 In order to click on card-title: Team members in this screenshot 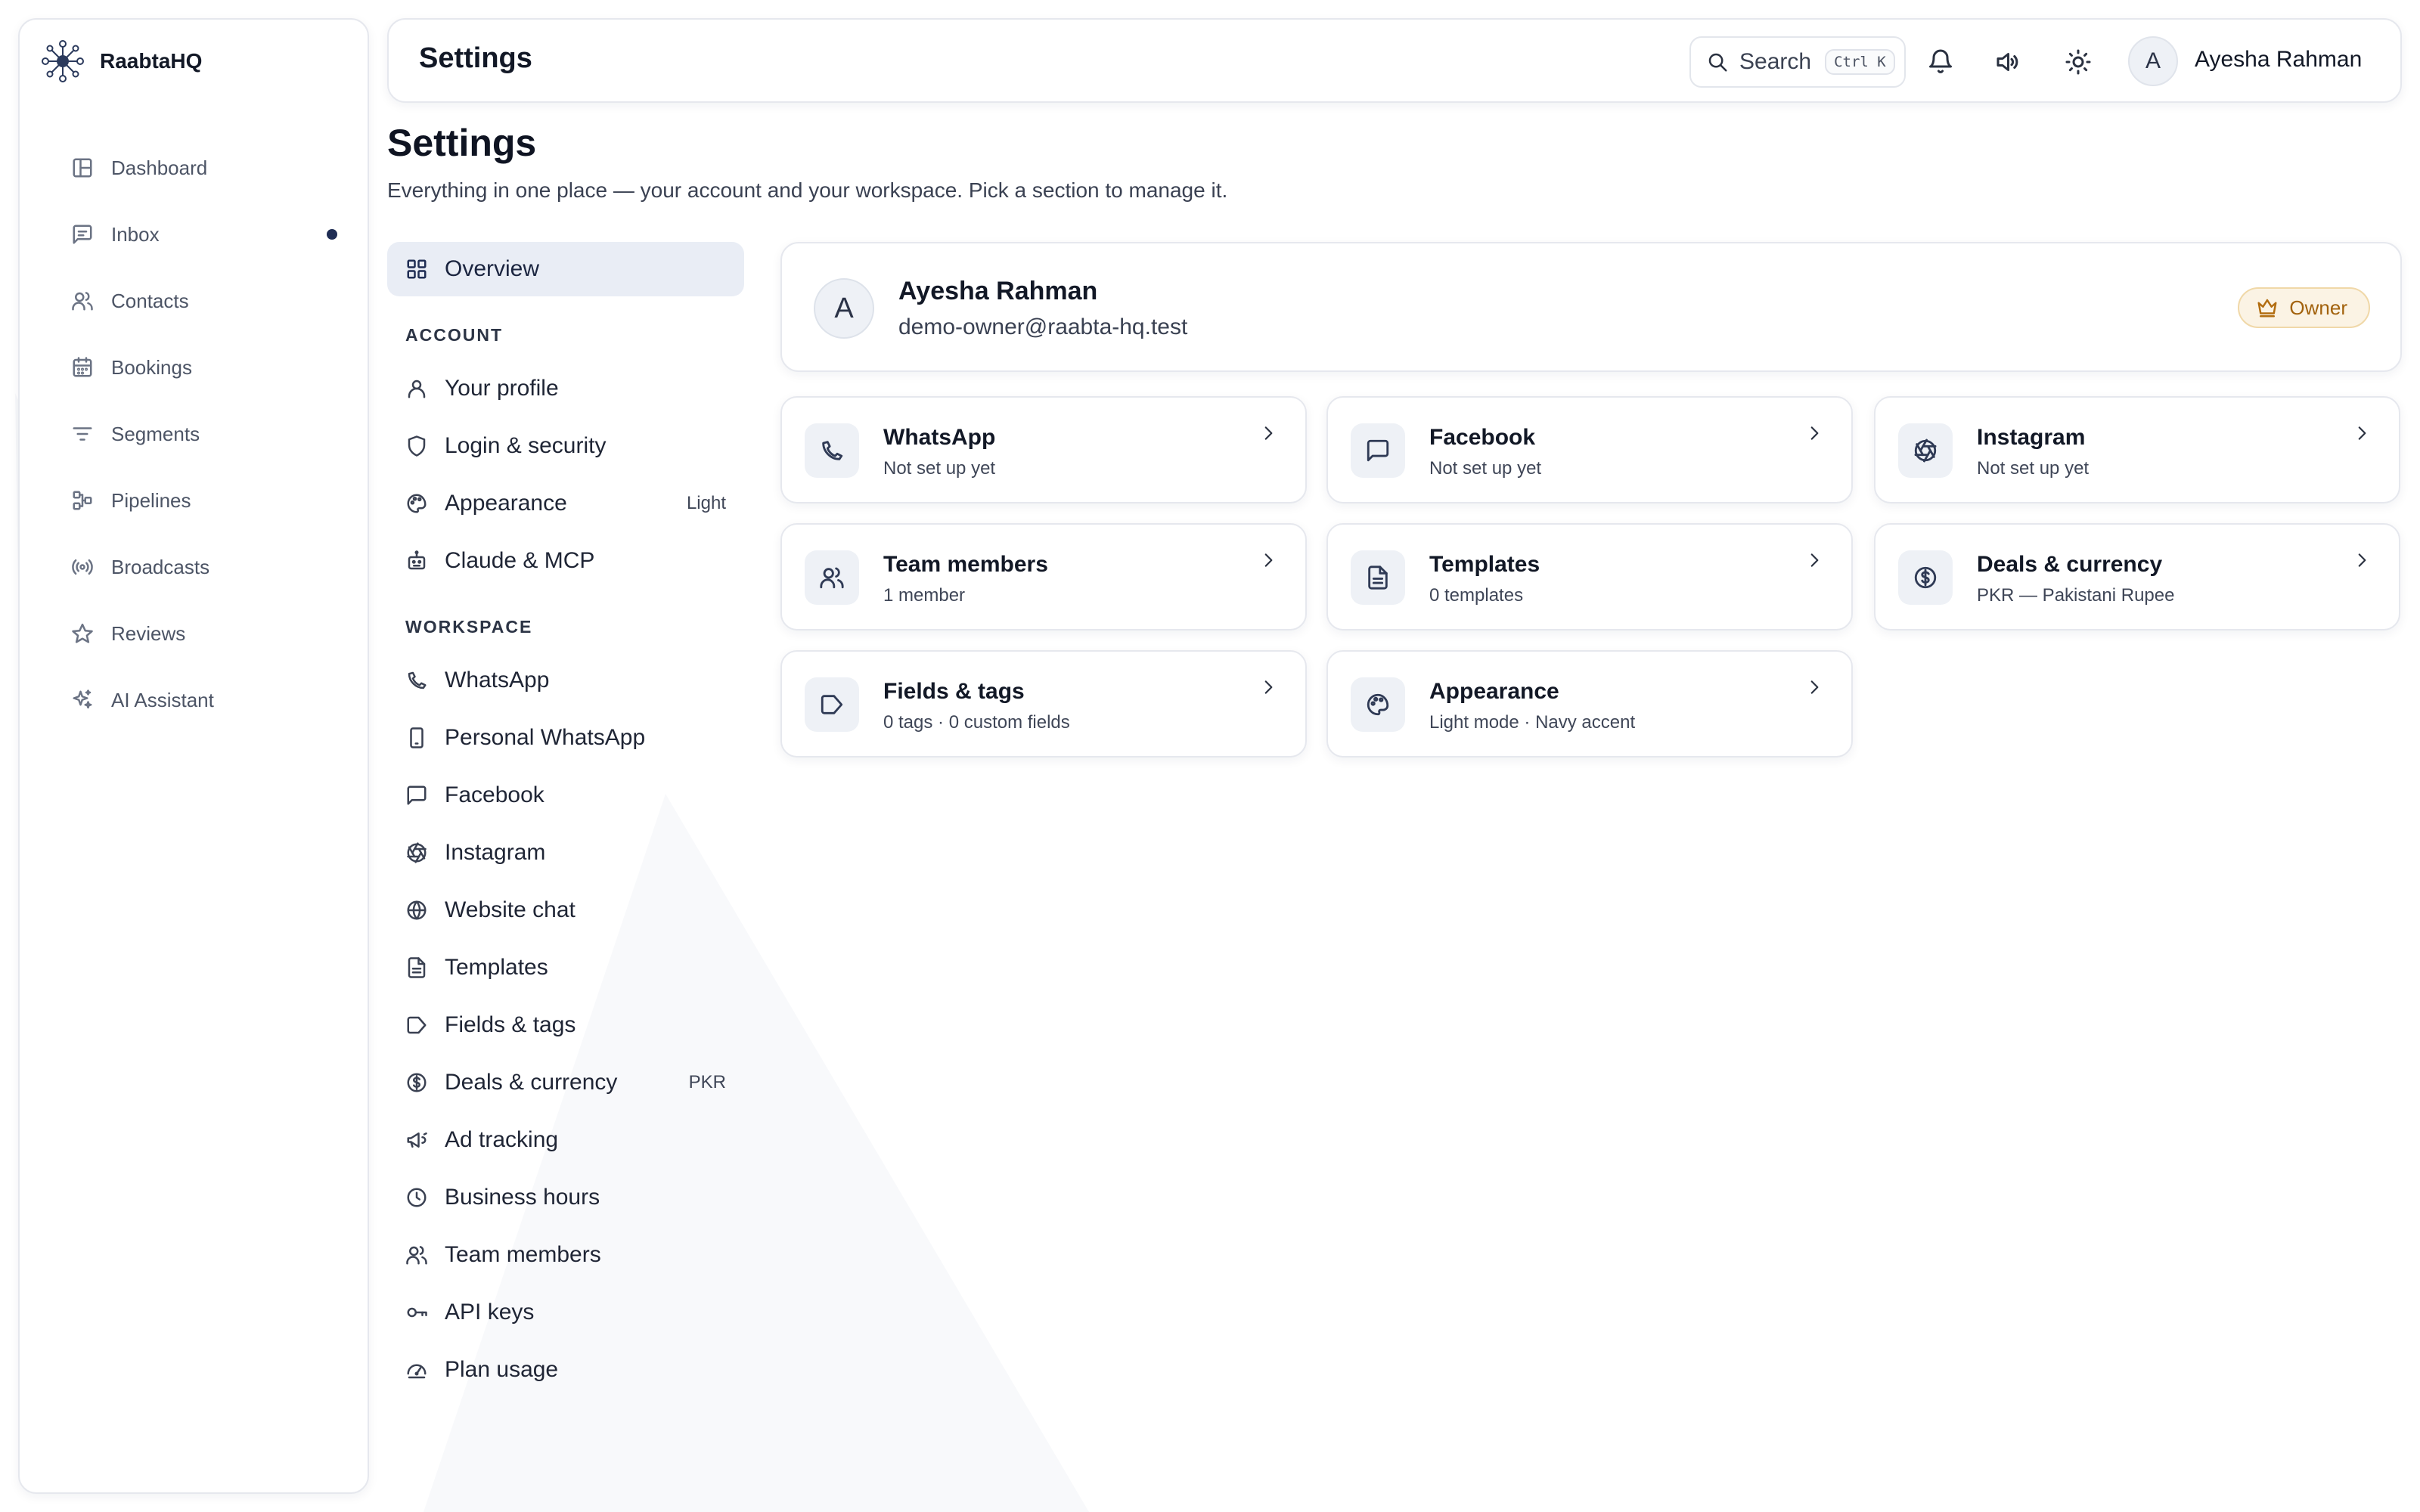, I will do `click(965, 564)`.